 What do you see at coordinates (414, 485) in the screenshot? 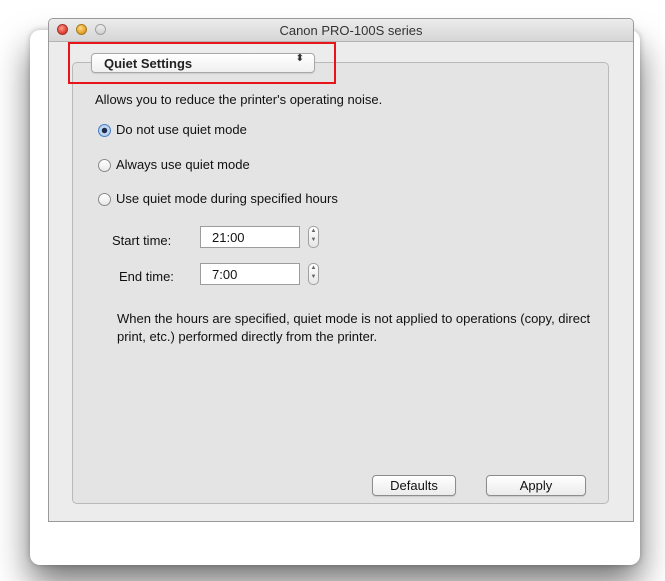
I see `defaults-button: Defaults` at bounding box center [414, 485].